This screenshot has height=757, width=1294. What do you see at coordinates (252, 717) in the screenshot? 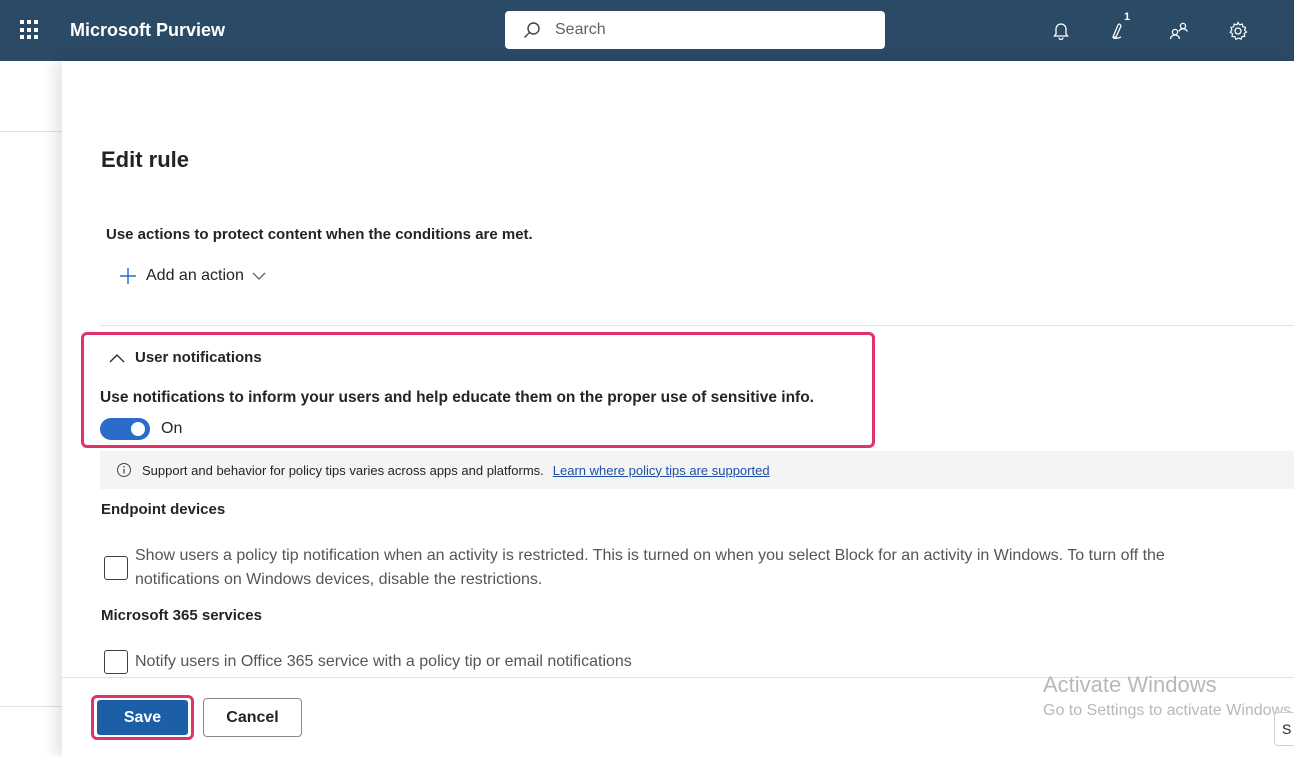
I see `cancel-button: Cancel` at bounding box center [252, 717].